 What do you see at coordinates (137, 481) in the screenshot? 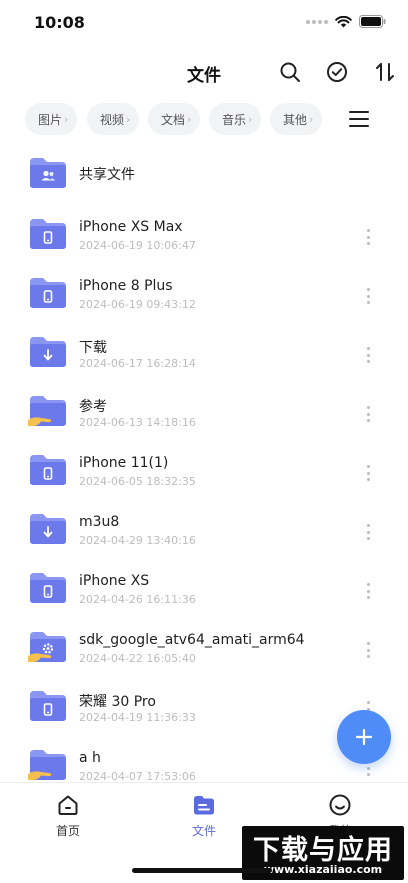
I see `file-date: 2024-06-05 18:32:35` at bounding box center [137, 481].